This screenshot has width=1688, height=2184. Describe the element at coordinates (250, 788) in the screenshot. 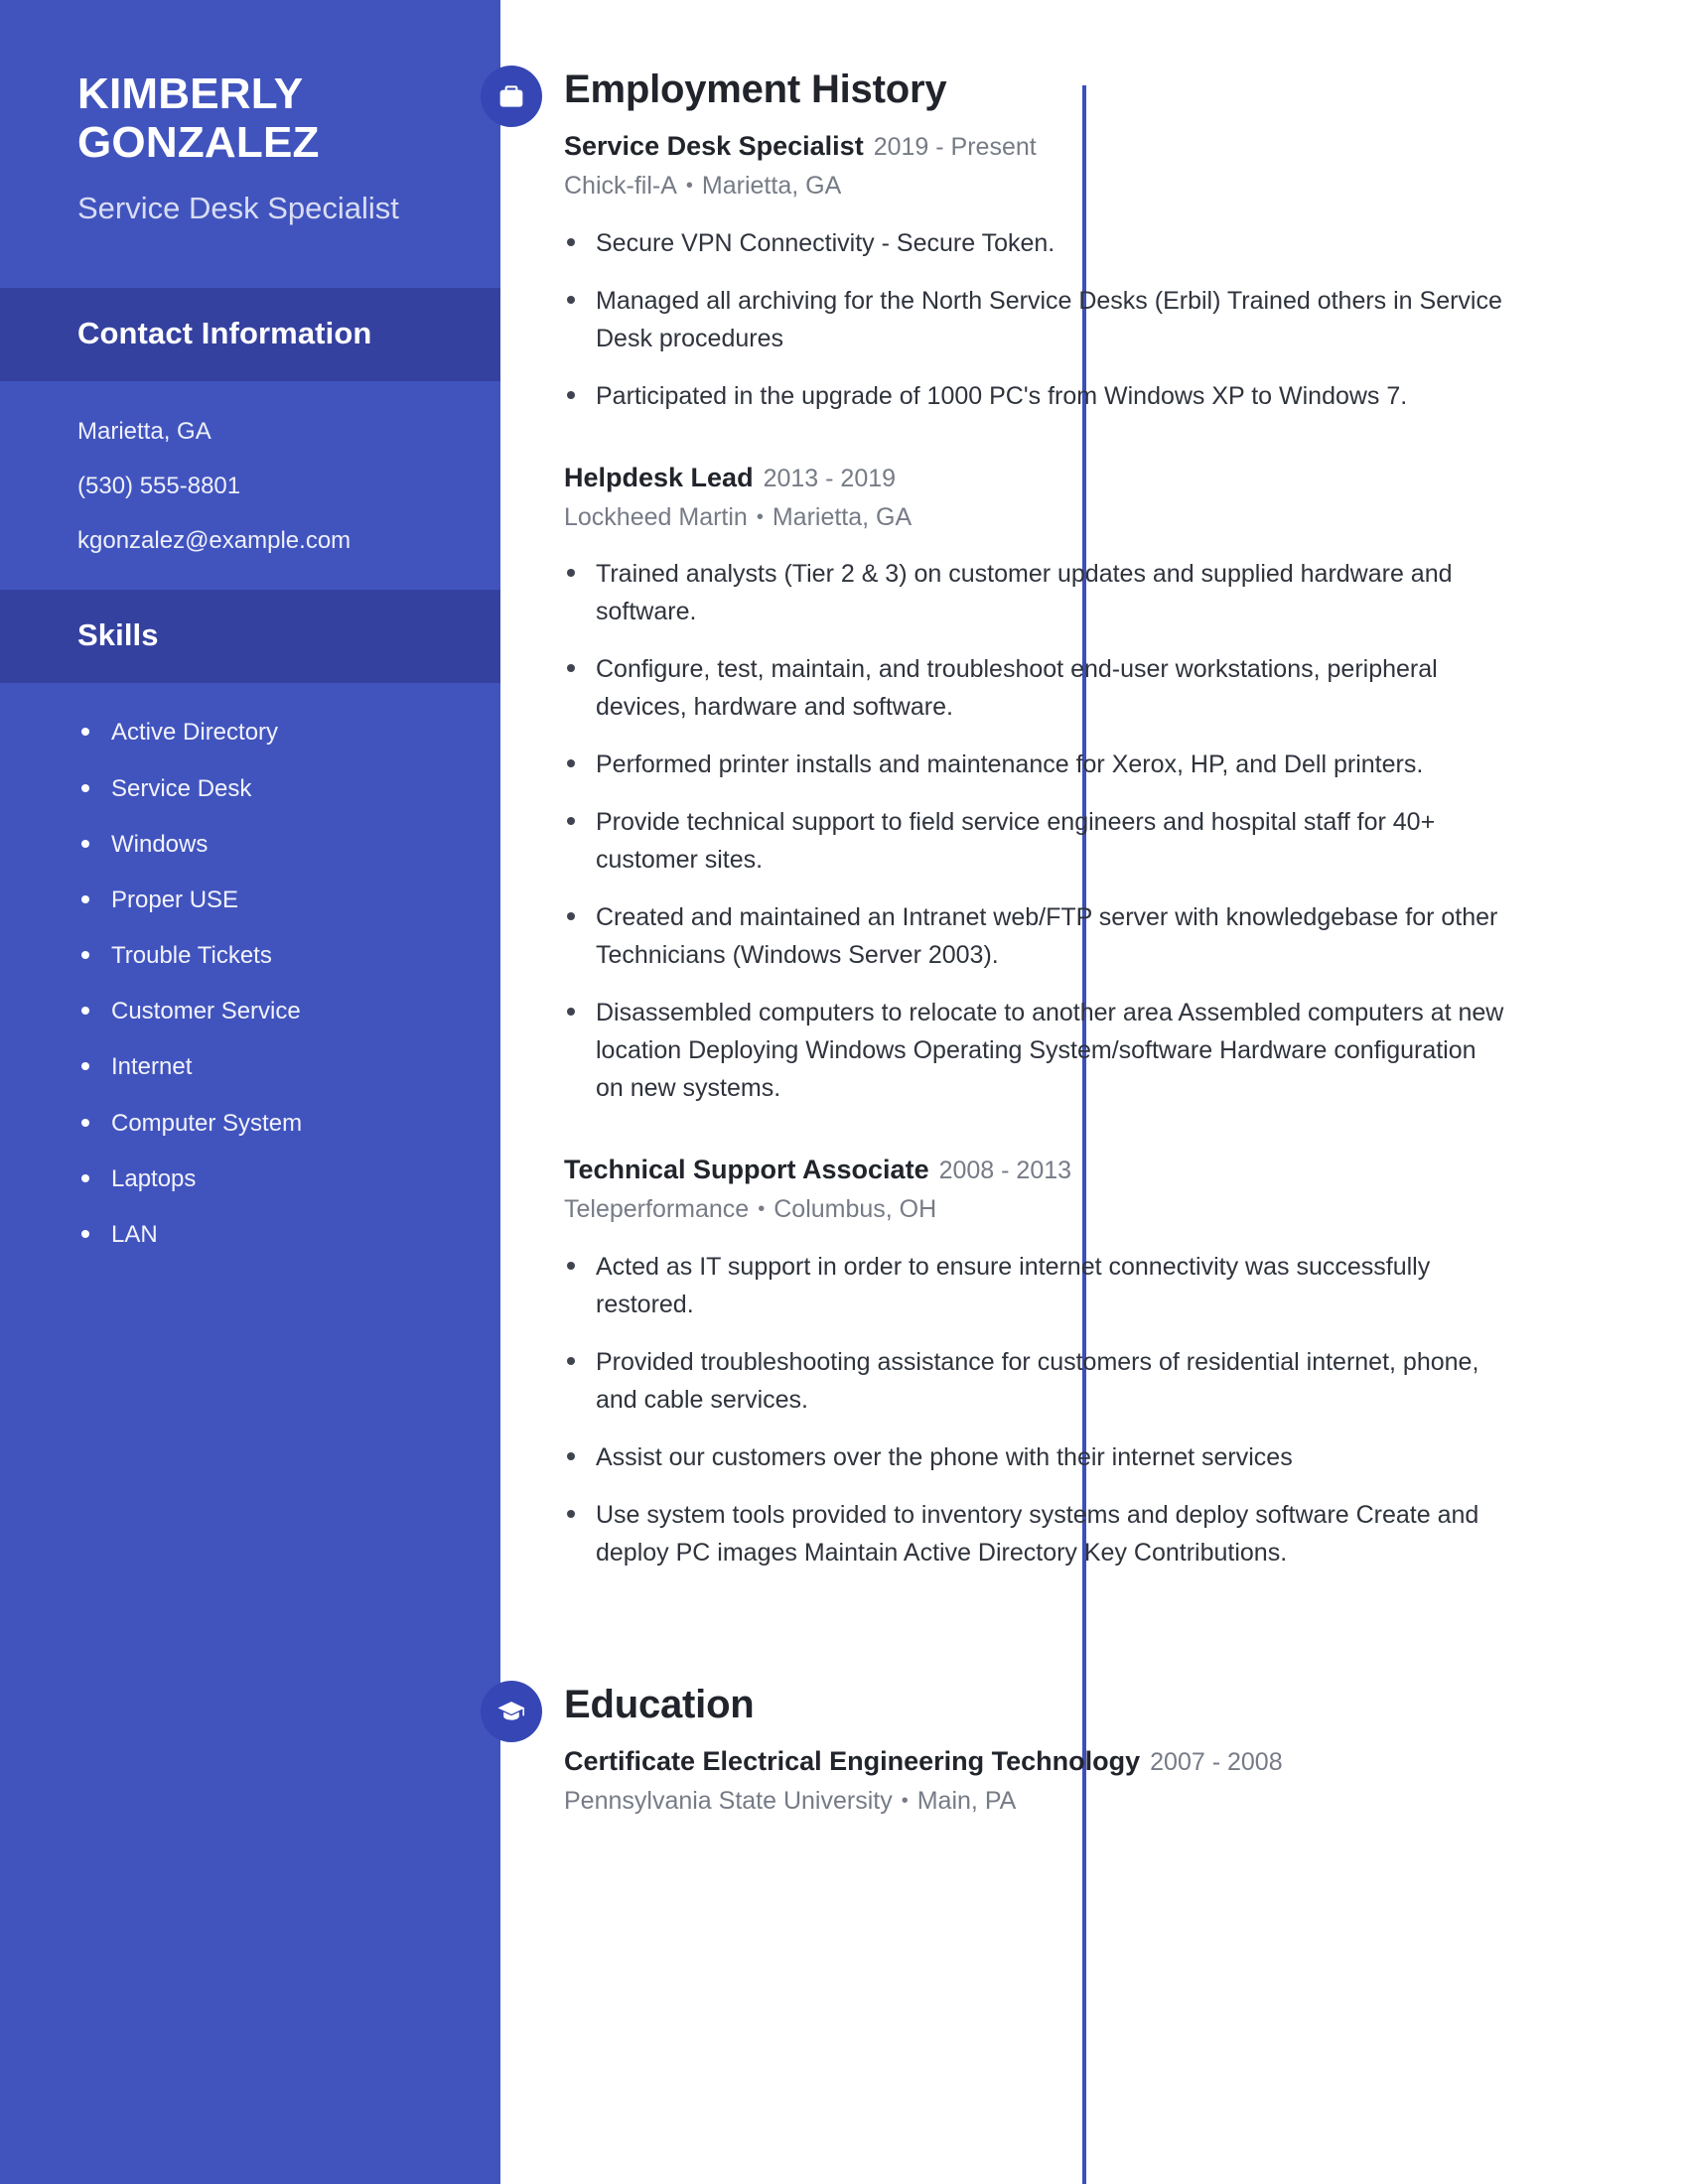

I see `list-item: Service Desk` at that location.